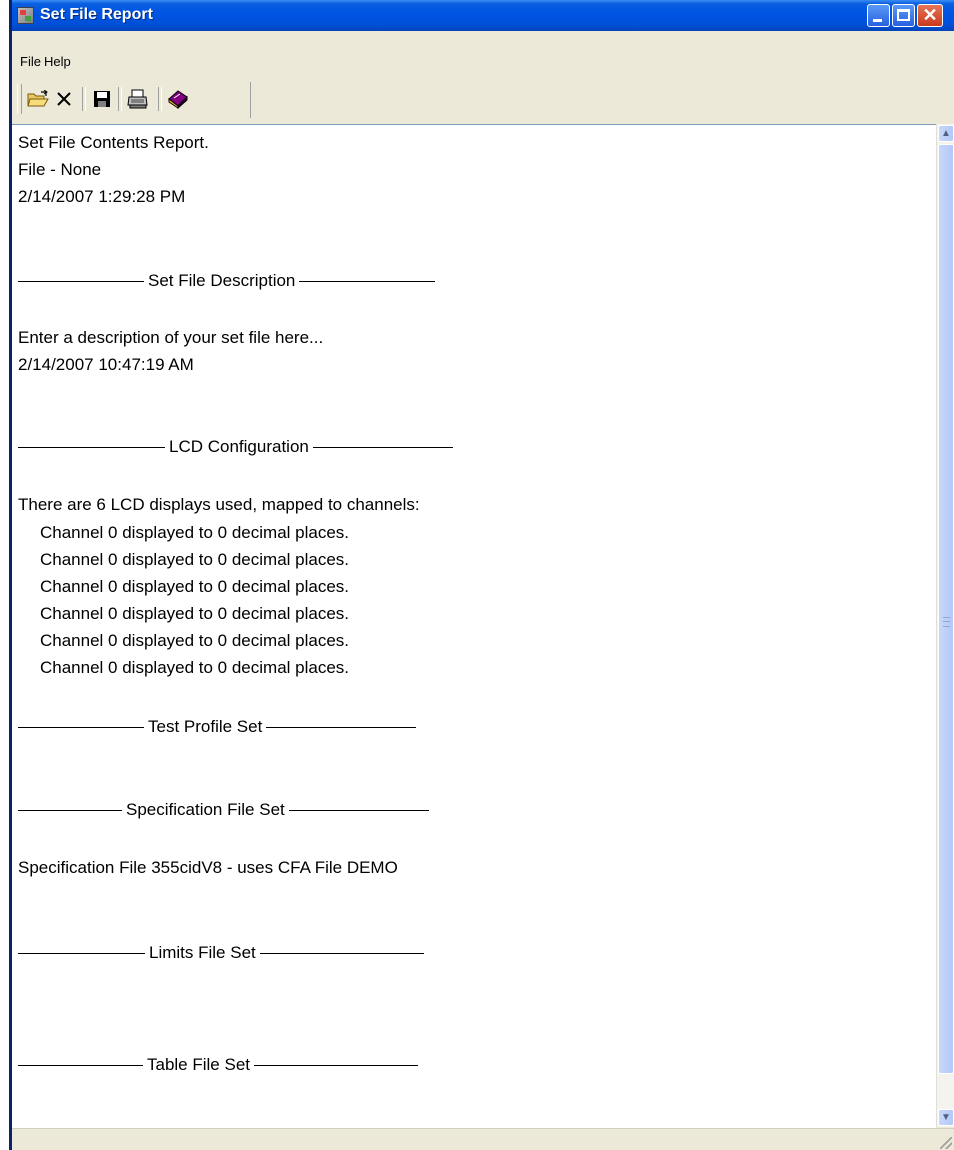  I want to click on save-disk-icon, so click(102, 99).